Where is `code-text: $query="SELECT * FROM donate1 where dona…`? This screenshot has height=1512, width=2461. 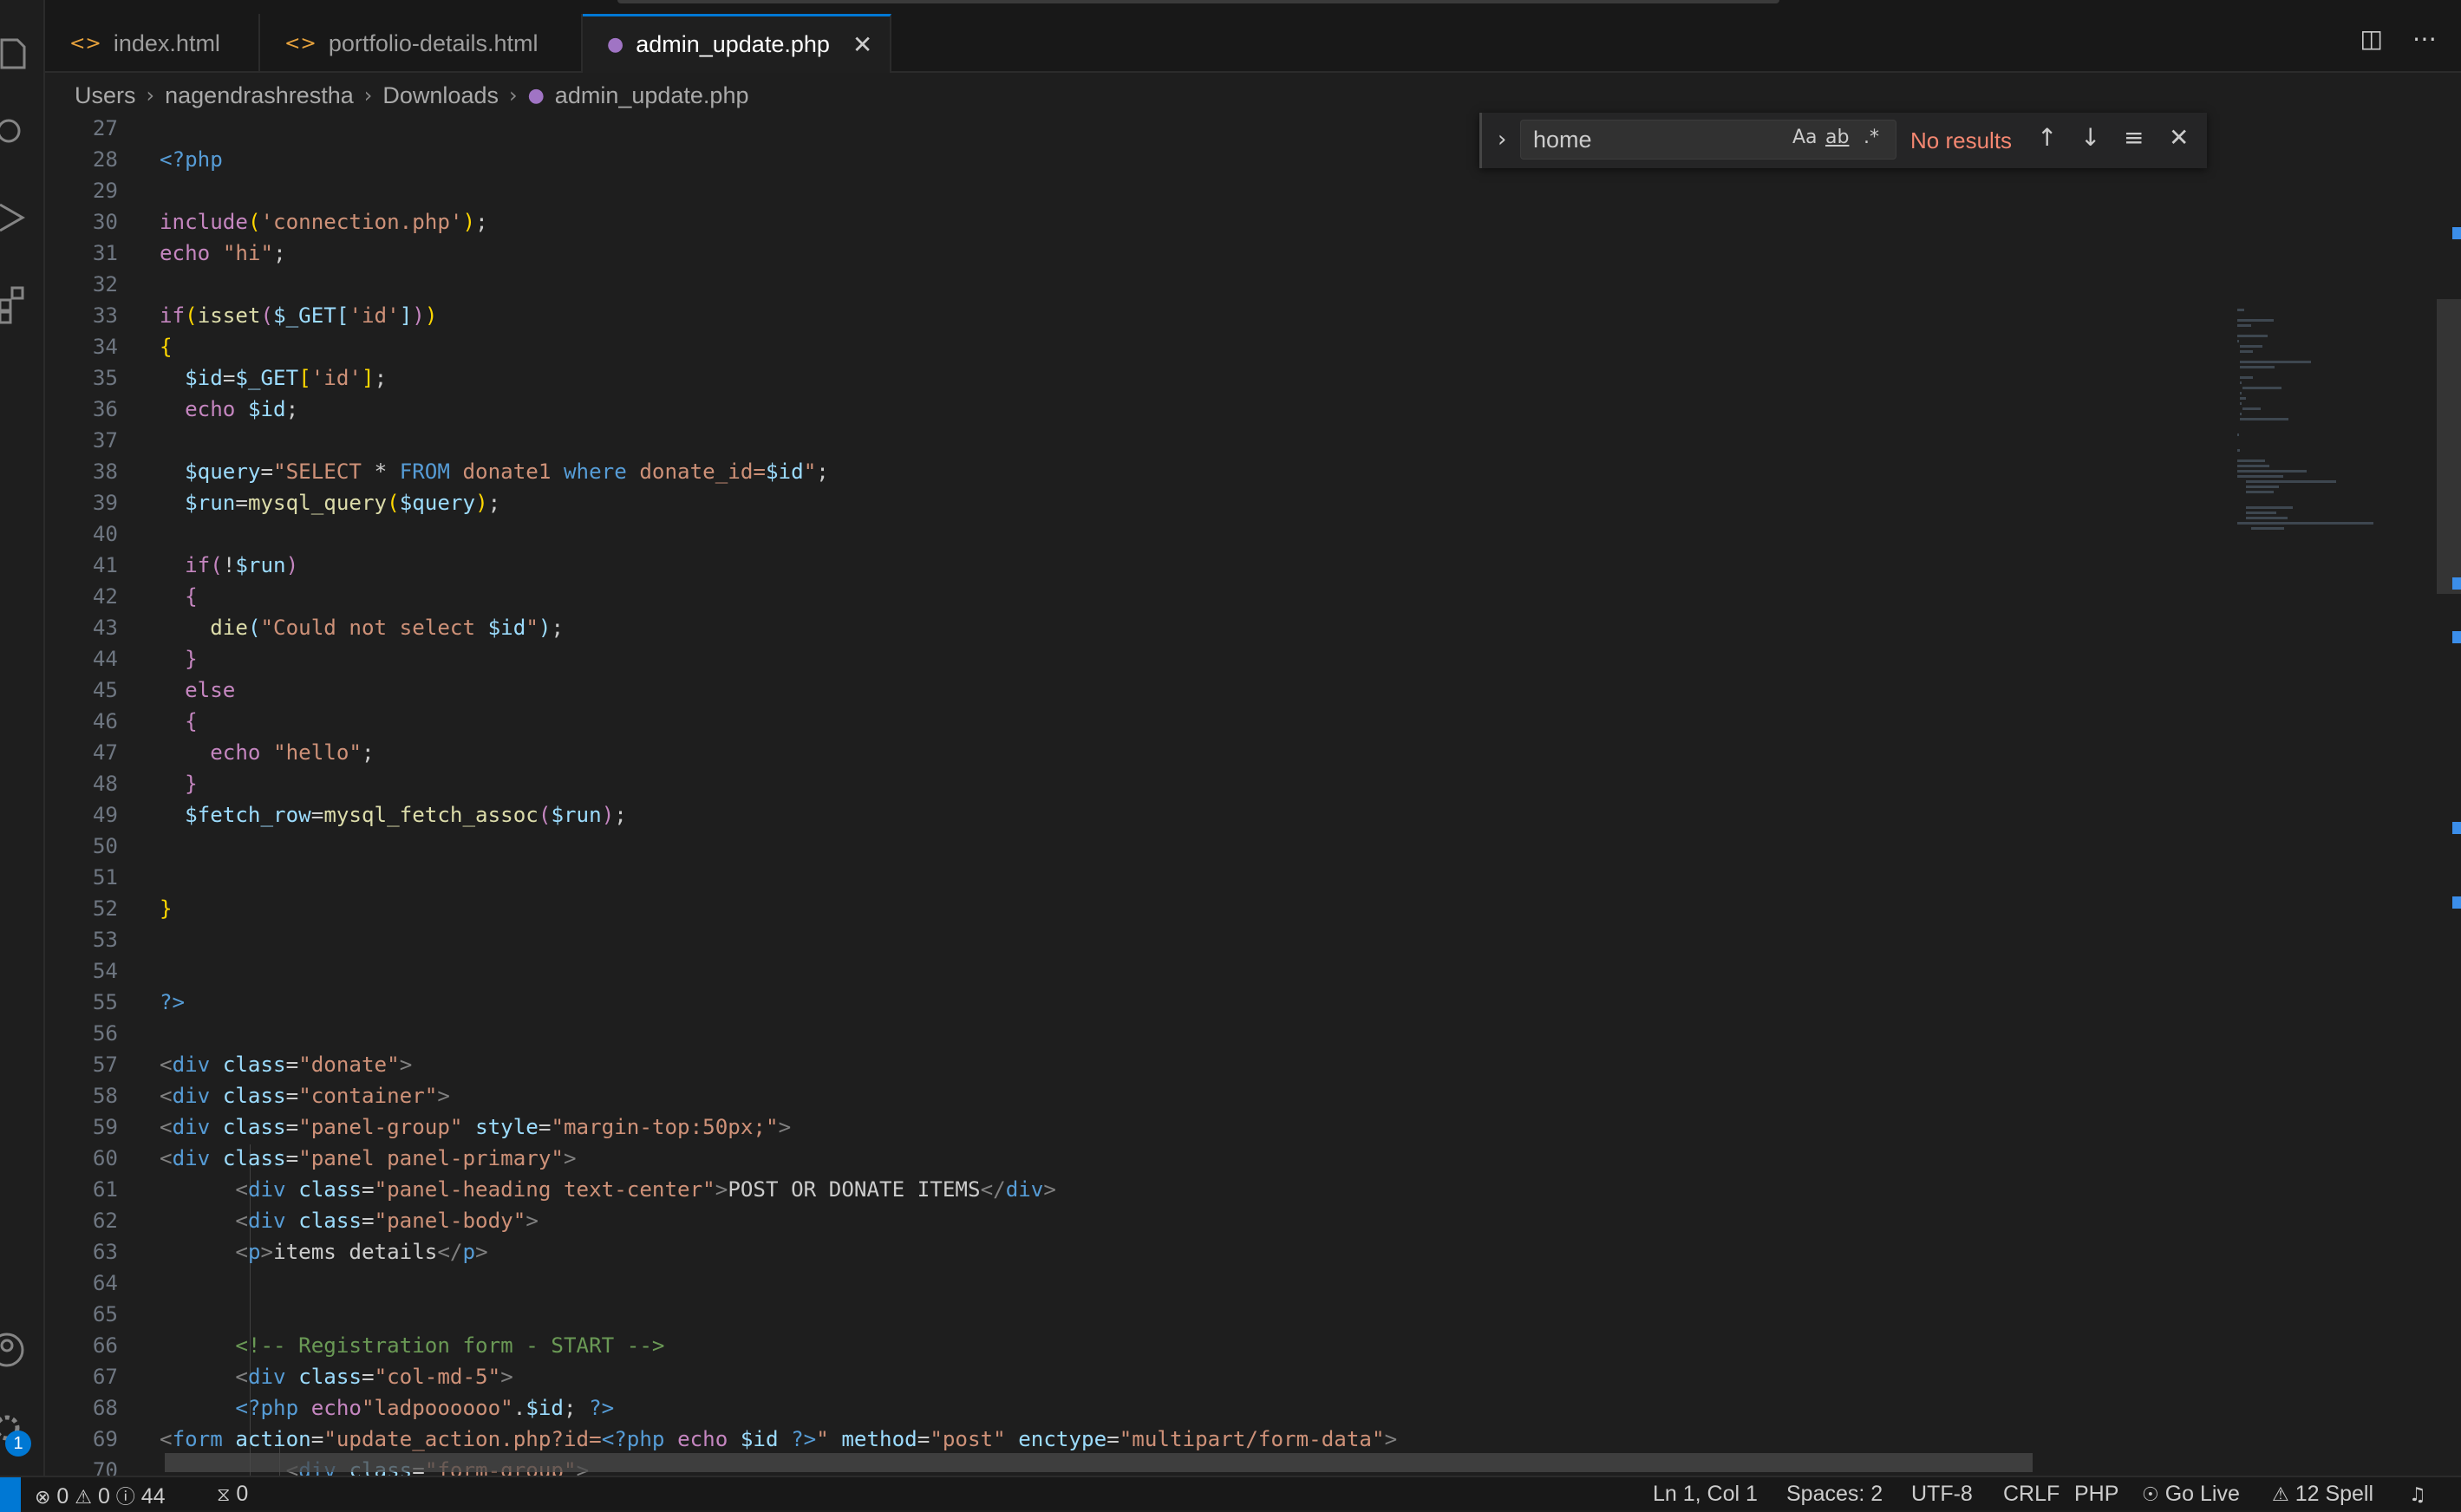
code-text: $query="SELECT * FROM donate1 where dona… is located at coordinates (494, 472).